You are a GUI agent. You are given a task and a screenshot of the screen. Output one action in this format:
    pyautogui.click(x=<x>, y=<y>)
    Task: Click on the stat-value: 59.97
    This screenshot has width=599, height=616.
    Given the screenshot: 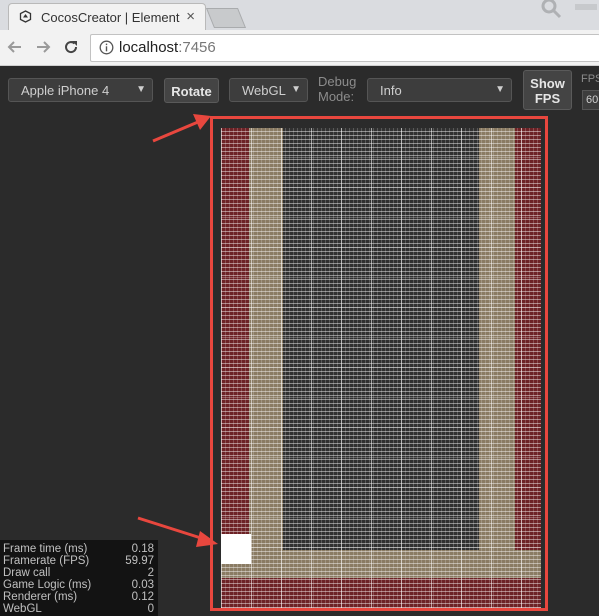 What is the action you would take?
    pyautogui.click(x=139, y=561)
    